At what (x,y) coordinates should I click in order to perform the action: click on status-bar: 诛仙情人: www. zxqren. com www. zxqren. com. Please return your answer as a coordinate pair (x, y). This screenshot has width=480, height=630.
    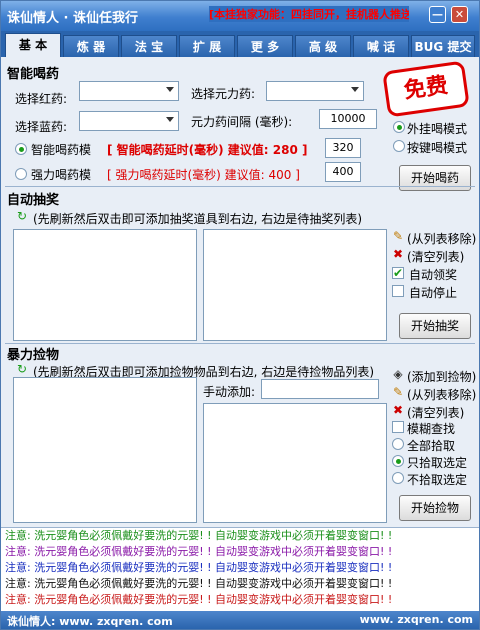
    Looking at the image, I should click on (240, 620).